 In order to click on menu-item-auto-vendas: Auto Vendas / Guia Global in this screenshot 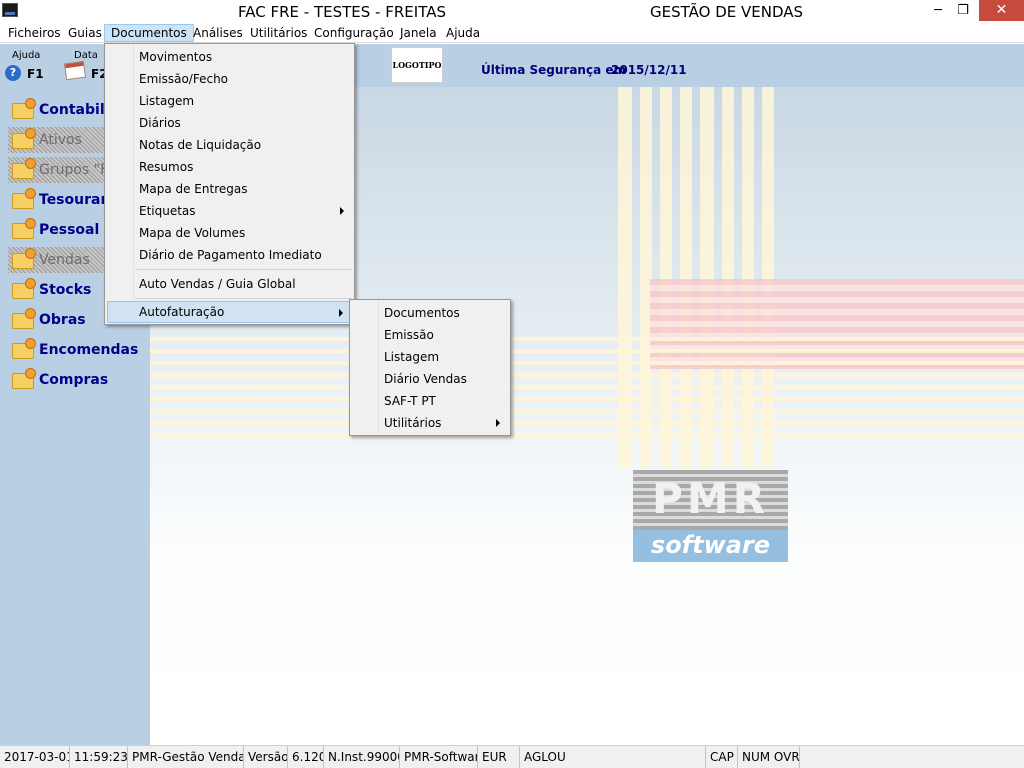, I will do `click(229, 284)`.